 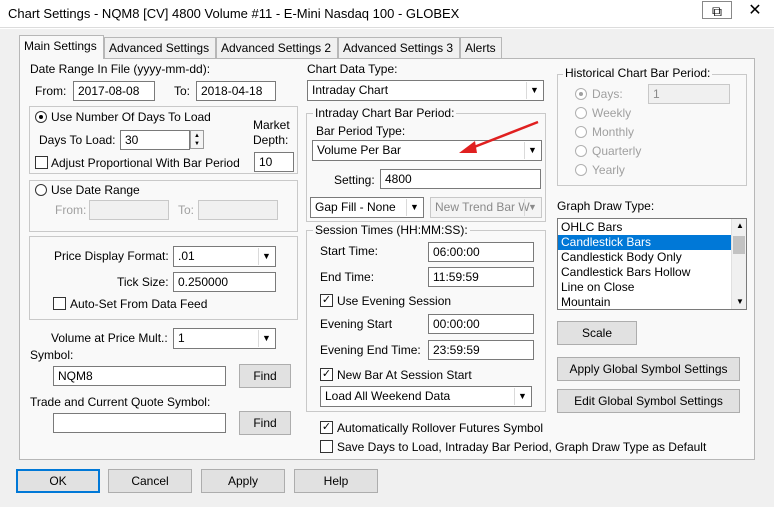 I want to click on historical-days-radio, so click(x=581, y=94).